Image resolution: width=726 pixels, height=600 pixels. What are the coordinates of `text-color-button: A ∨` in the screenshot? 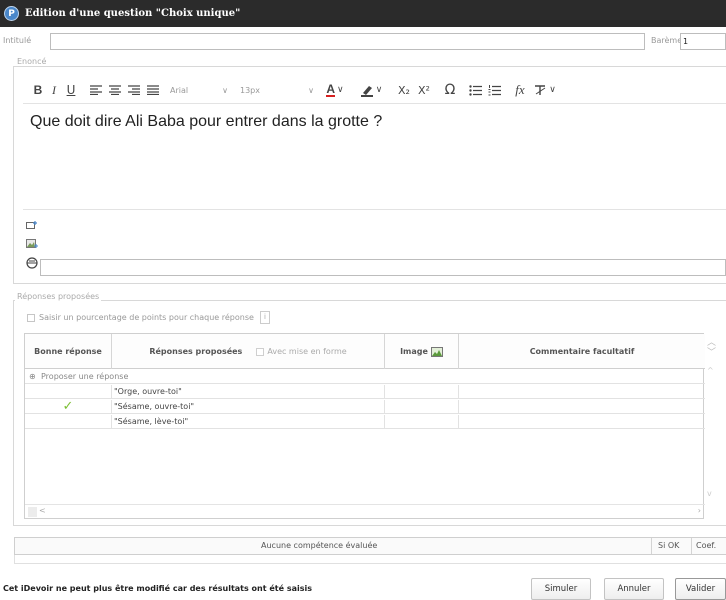 It's located at (335, 90).